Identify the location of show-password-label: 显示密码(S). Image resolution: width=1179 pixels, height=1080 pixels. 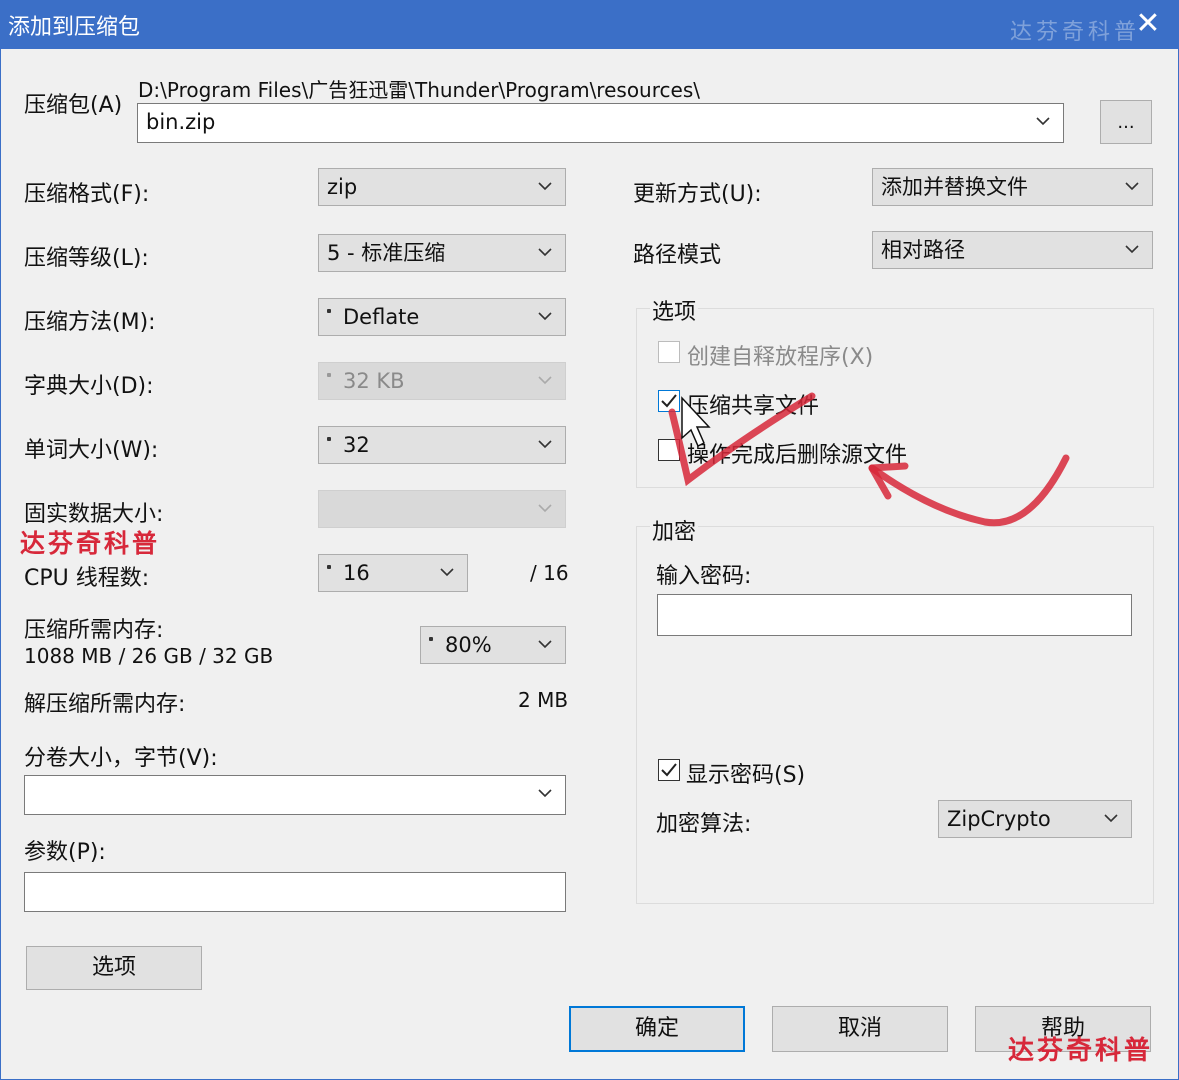
(746, 775).